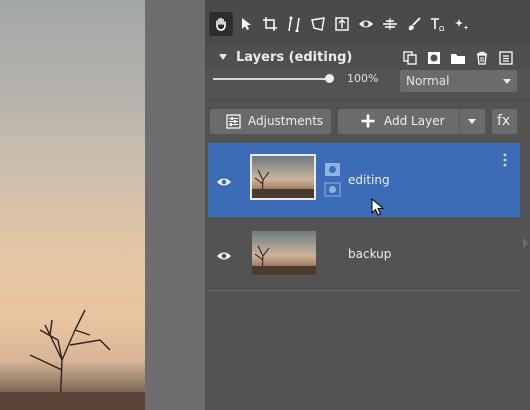 This screenshot has width=530, height=410. What do you see at coordinates (369, 180) in the screenshot?
I see `layer-name: editing` at bounding box center [369, 180].